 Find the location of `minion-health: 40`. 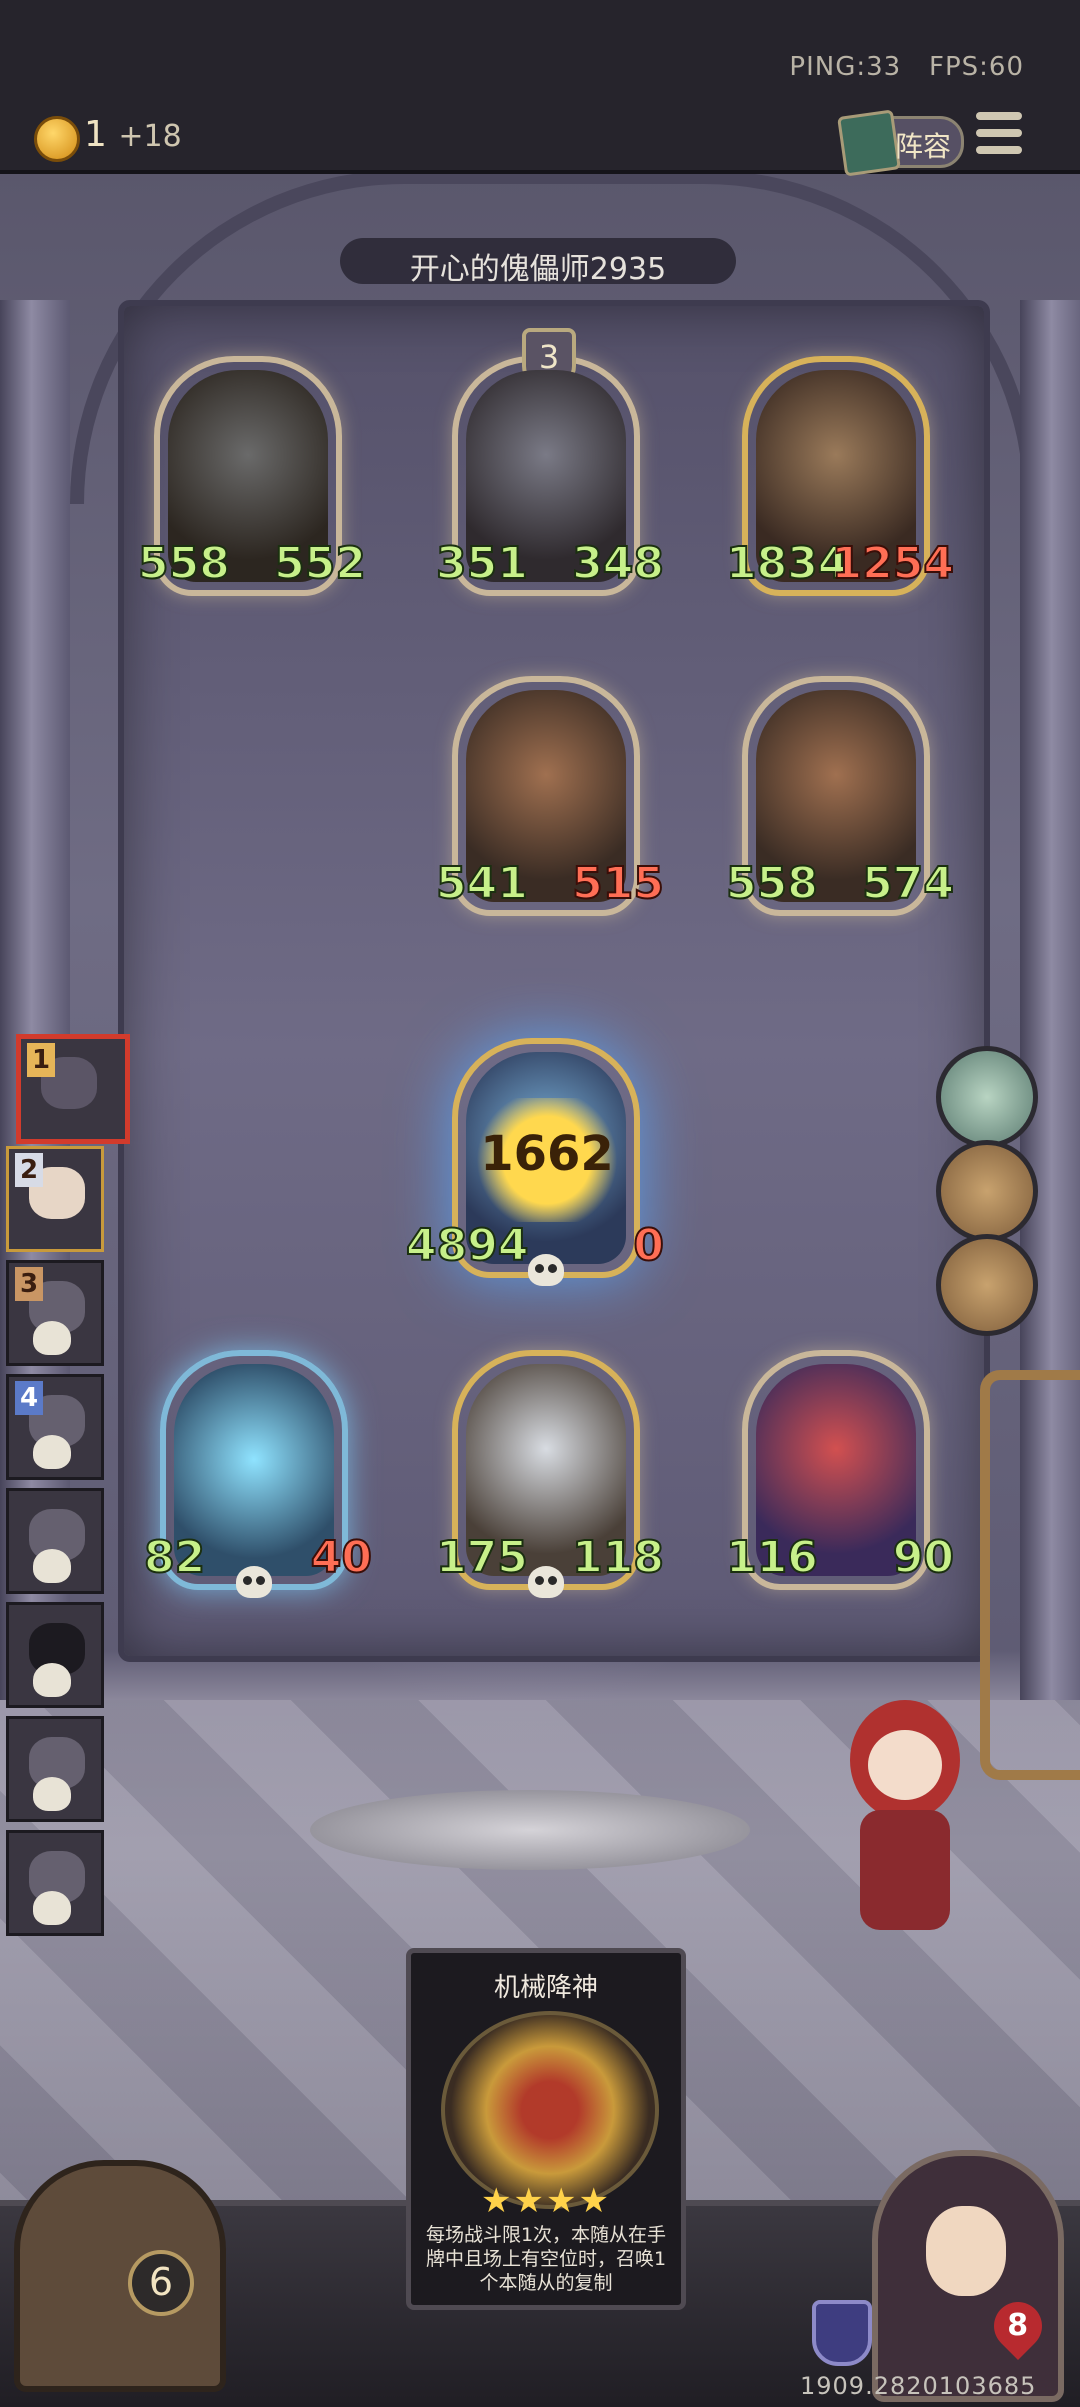

minion-health: 40 is located at coordinates (341, 1557).